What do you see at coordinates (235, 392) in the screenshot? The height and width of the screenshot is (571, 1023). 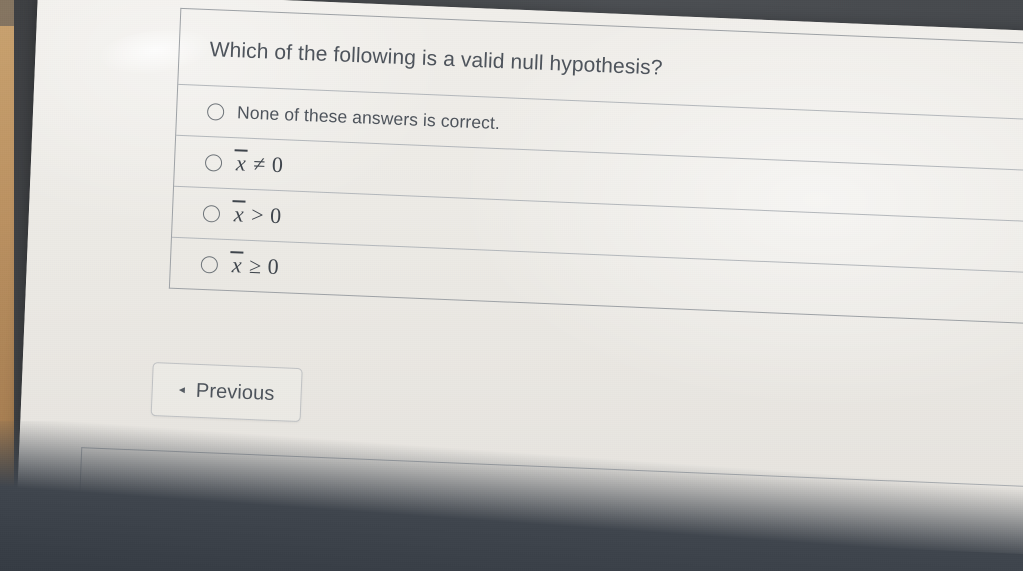 I see `previous-button-label: Previous` at bounding box center [235, 392].